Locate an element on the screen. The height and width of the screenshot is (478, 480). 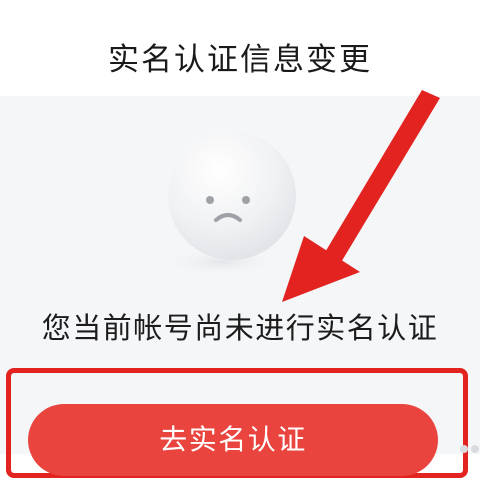
verify-identity-button: 去实名认证 is located at coordinates (233, 440).